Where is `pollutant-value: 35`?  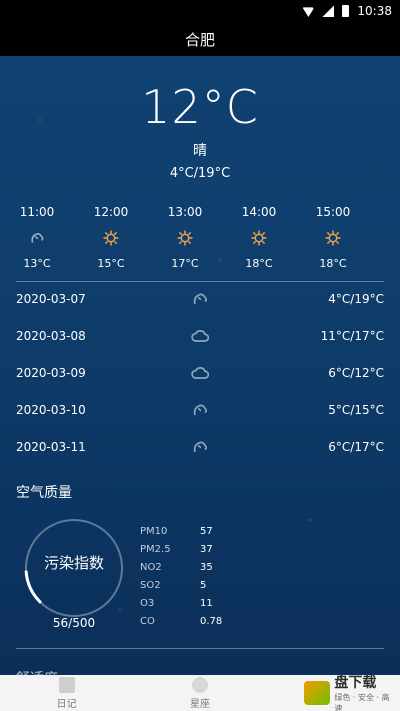
pollutant-value: 35 is located at coordinates (206, 567).